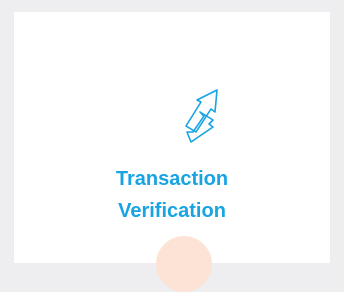 The image size is (344, 292). I want to click on exchange-arrows-icon, so click(203, 118).